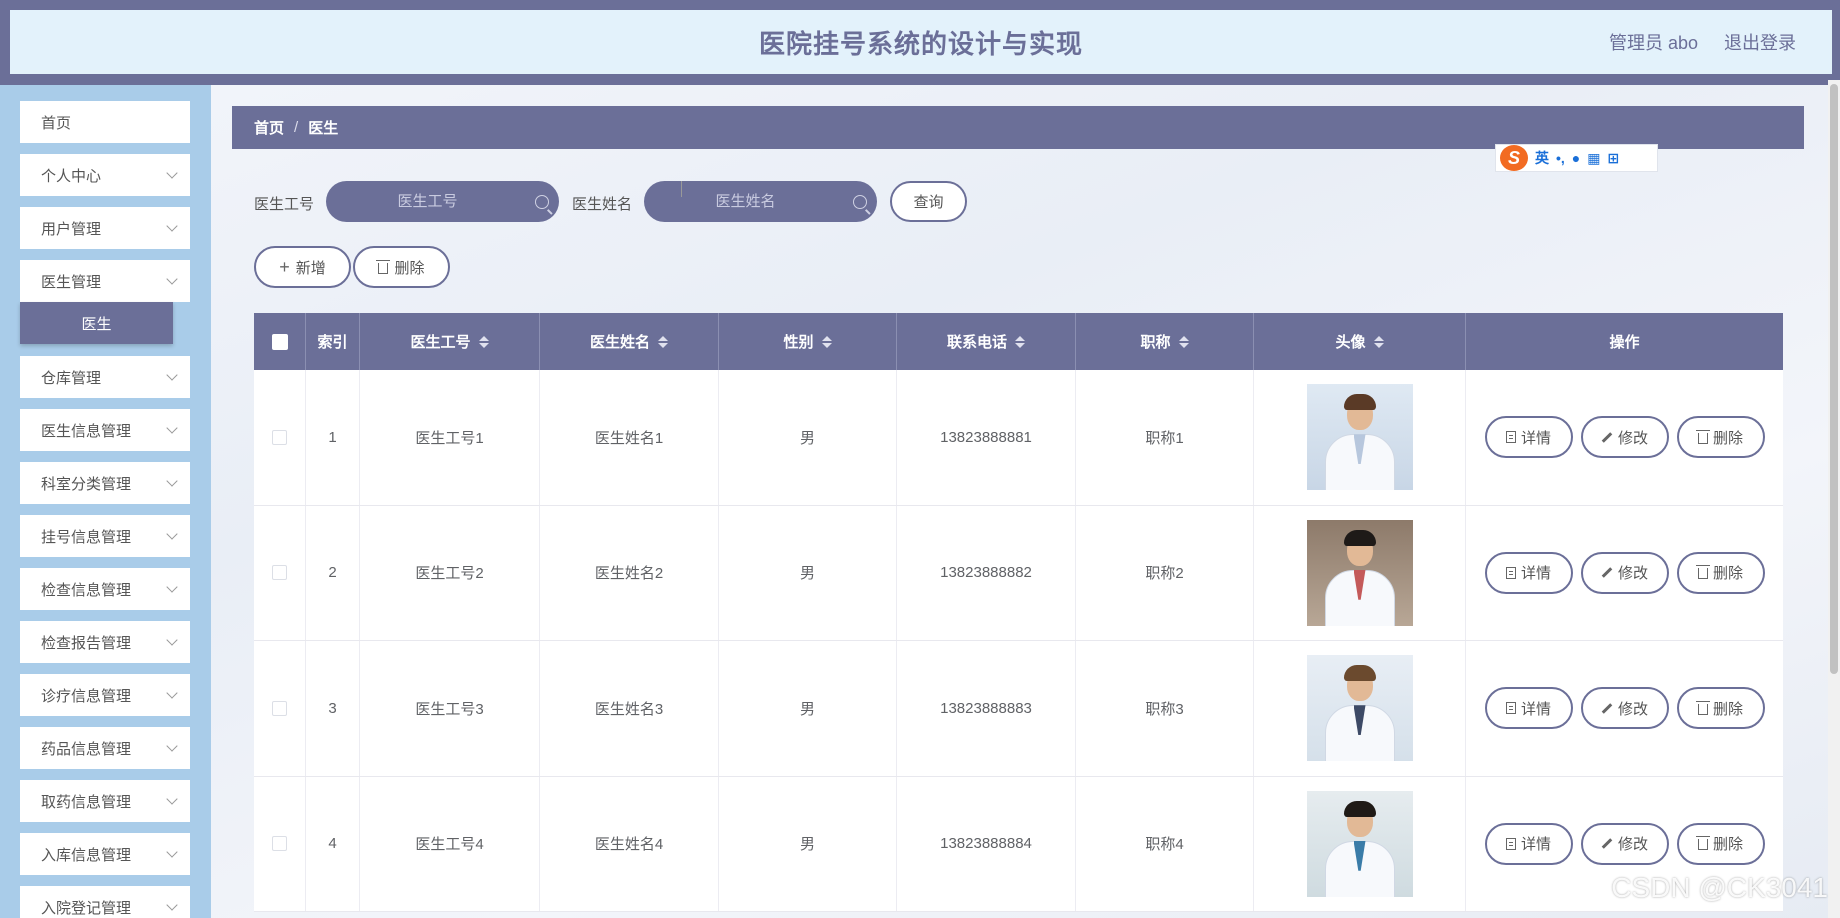  What do you see at coordinates (1560, 158) in the screenshot?
I see `ime-punct-toggle: •,` at bounding box center [1560, 158].